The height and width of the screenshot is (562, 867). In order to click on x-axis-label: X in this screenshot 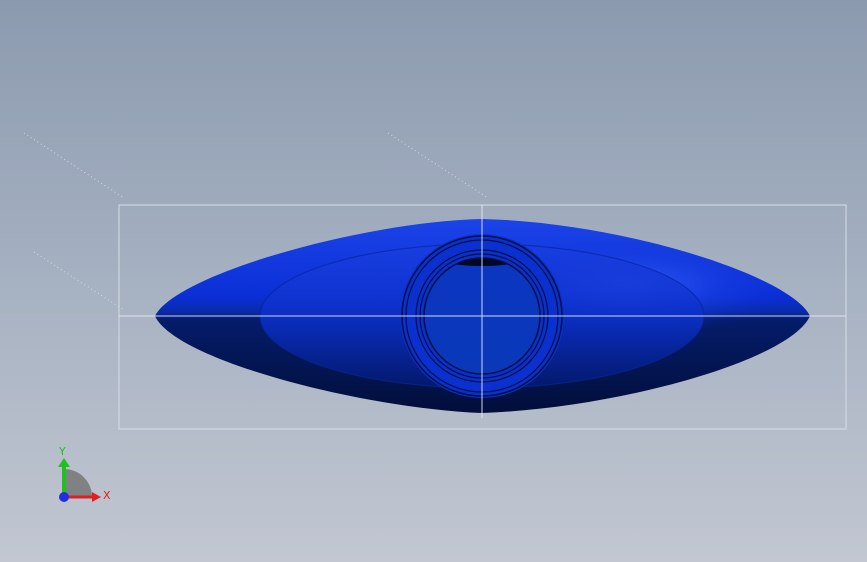, I will do `click(107, 495)`.